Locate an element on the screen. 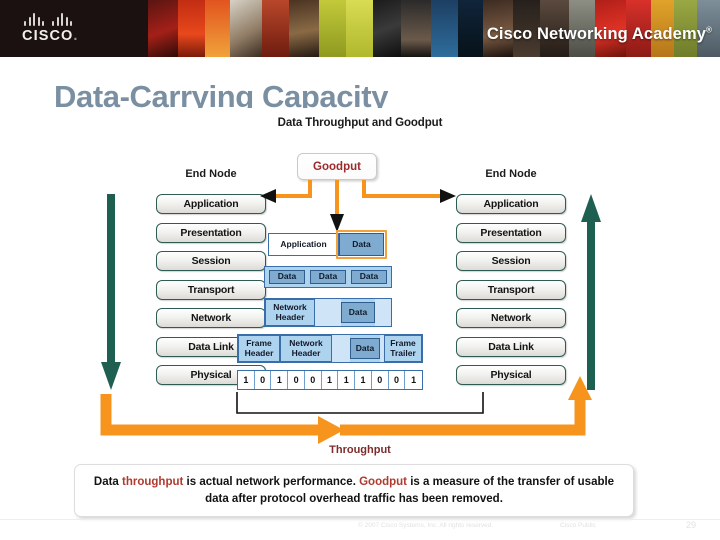 Image resolution: width=720 pixels, height=540 pixels. page-number: 29 is located at coordinates (691, 525).